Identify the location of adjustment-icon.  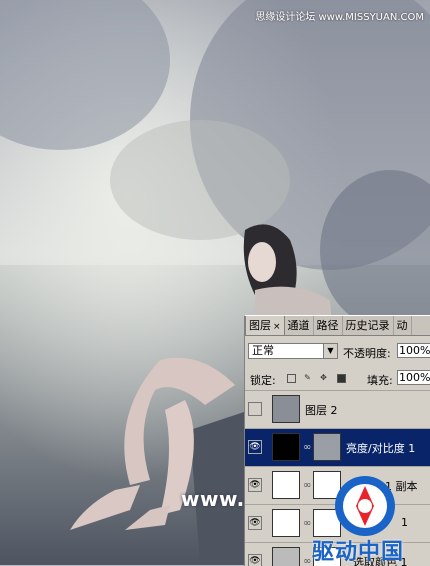
(286, 447).